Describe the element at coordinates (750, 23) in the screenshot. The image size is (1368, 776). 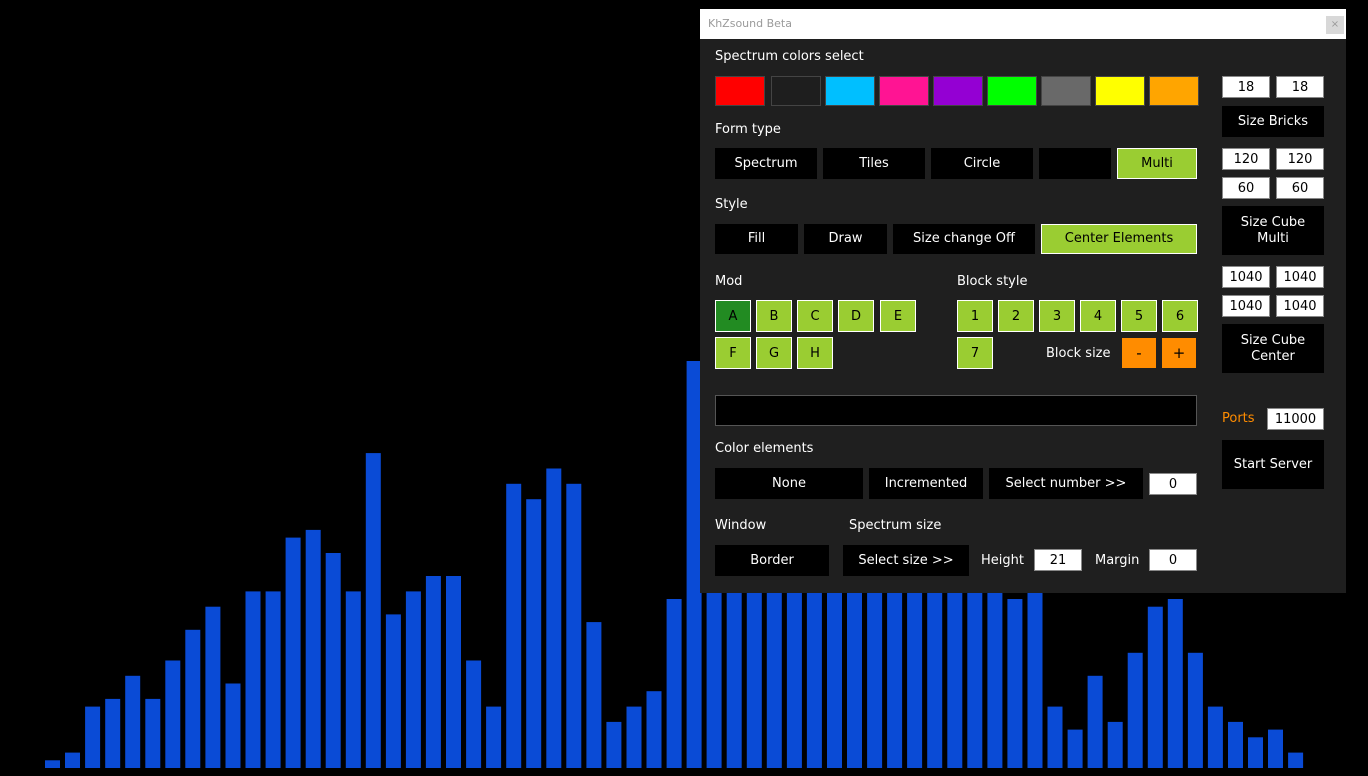
I see `window-title: KhZsound Beta` at that location.